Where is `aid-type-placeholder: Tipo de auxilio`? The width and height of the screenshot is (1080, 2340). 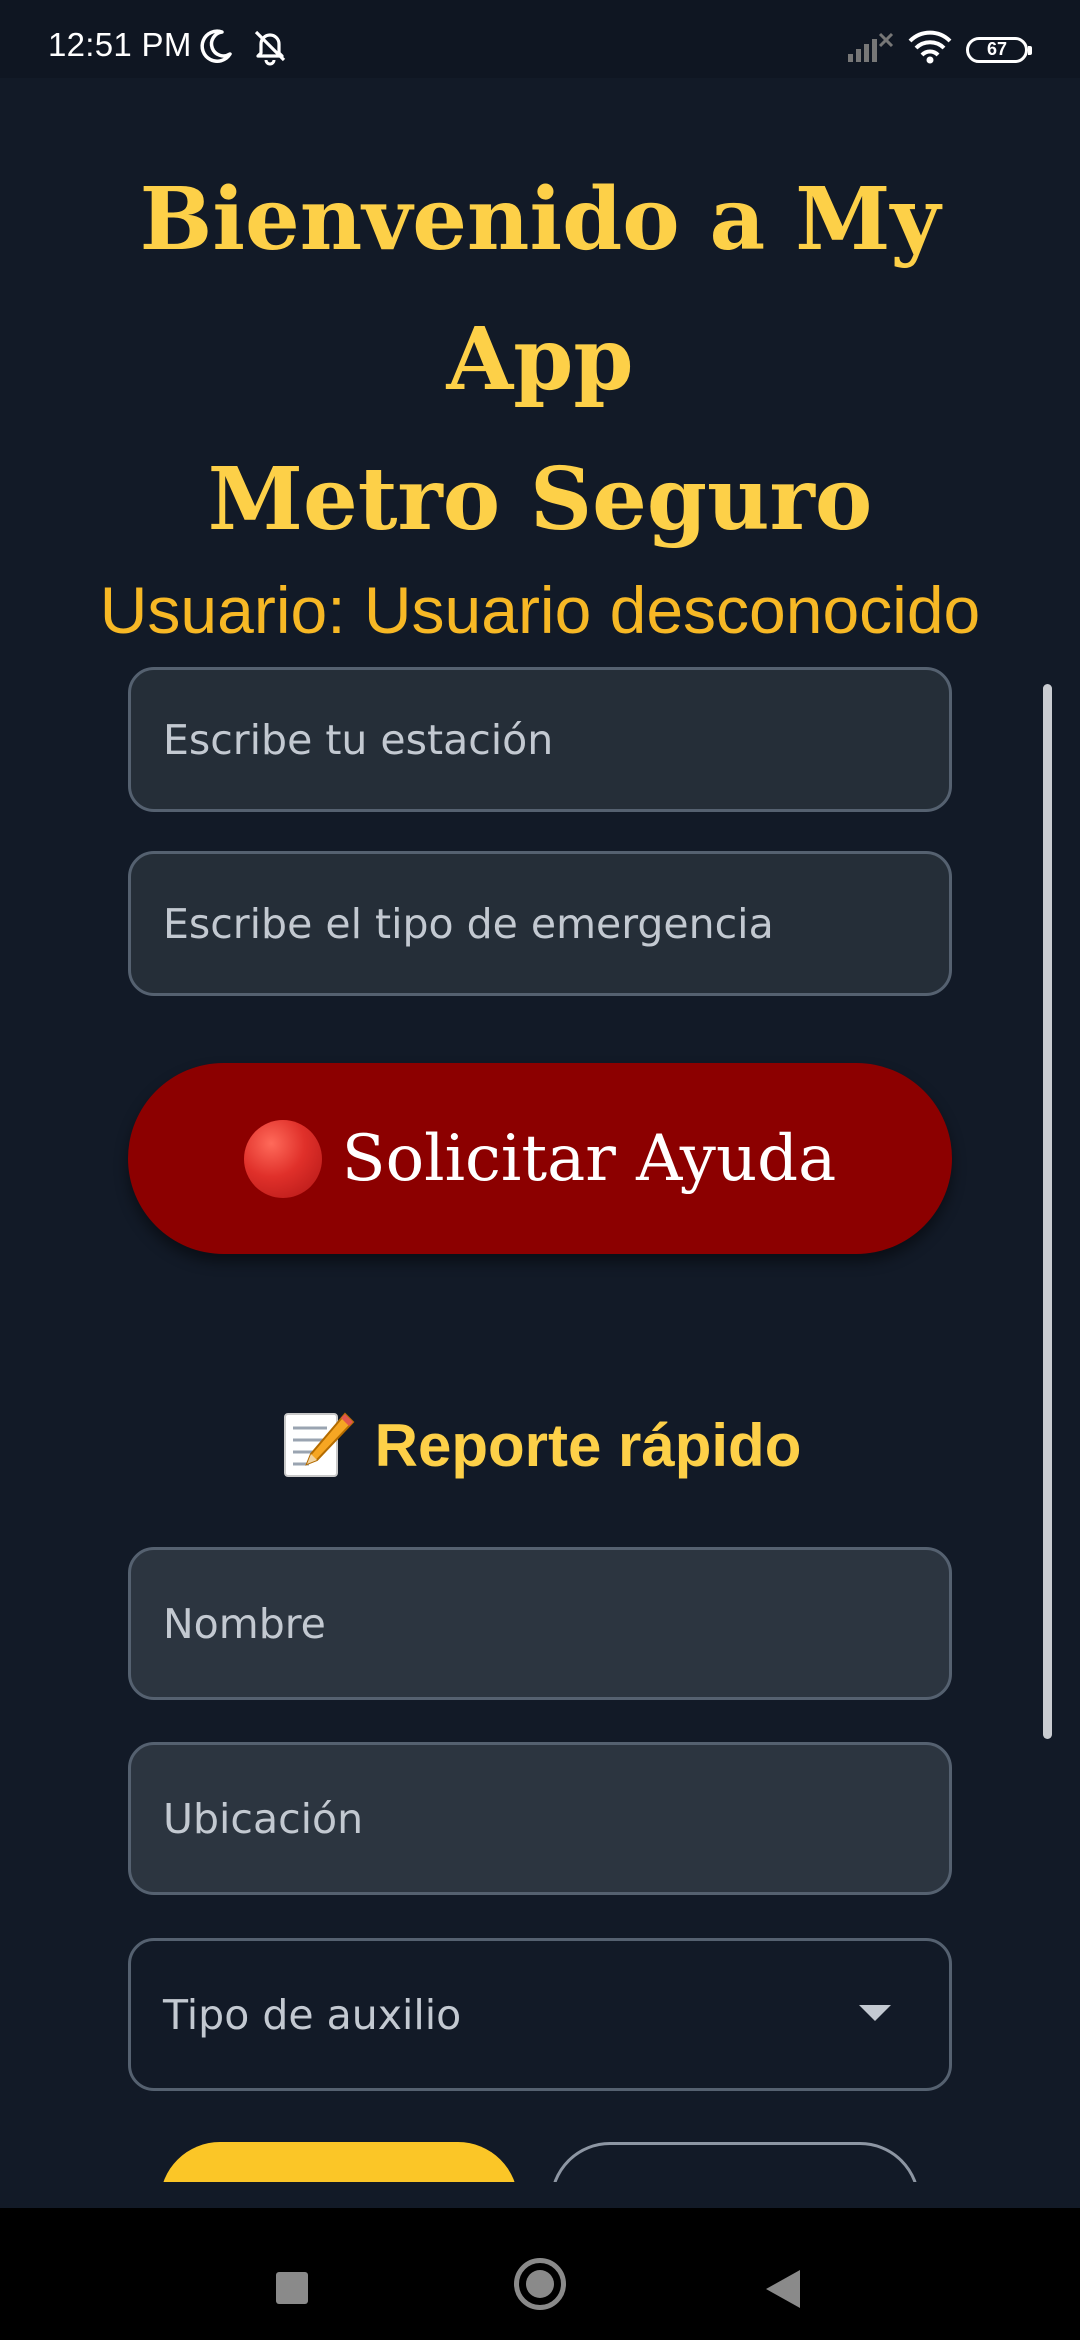
aid-type-placeholder: Tipo de auxilio is located at coordinates (312, 2014).